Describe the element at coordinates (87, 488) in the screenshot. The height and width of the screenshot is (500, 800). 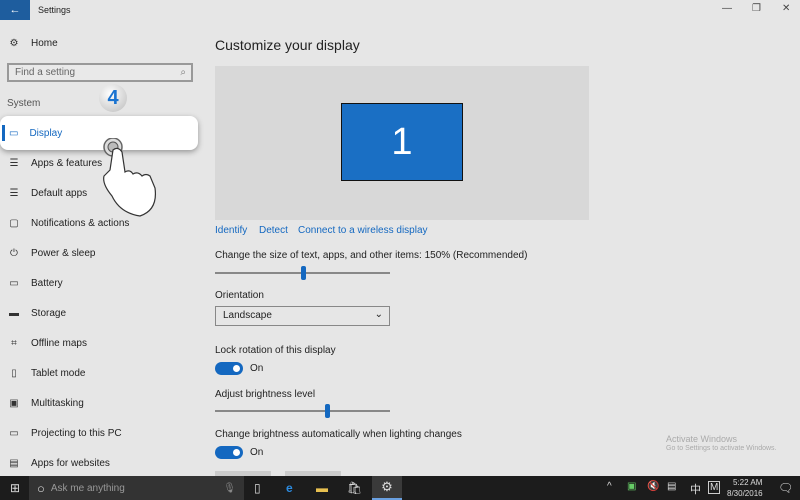
I see `cortana-placeholder: Ask me anything` at that location.